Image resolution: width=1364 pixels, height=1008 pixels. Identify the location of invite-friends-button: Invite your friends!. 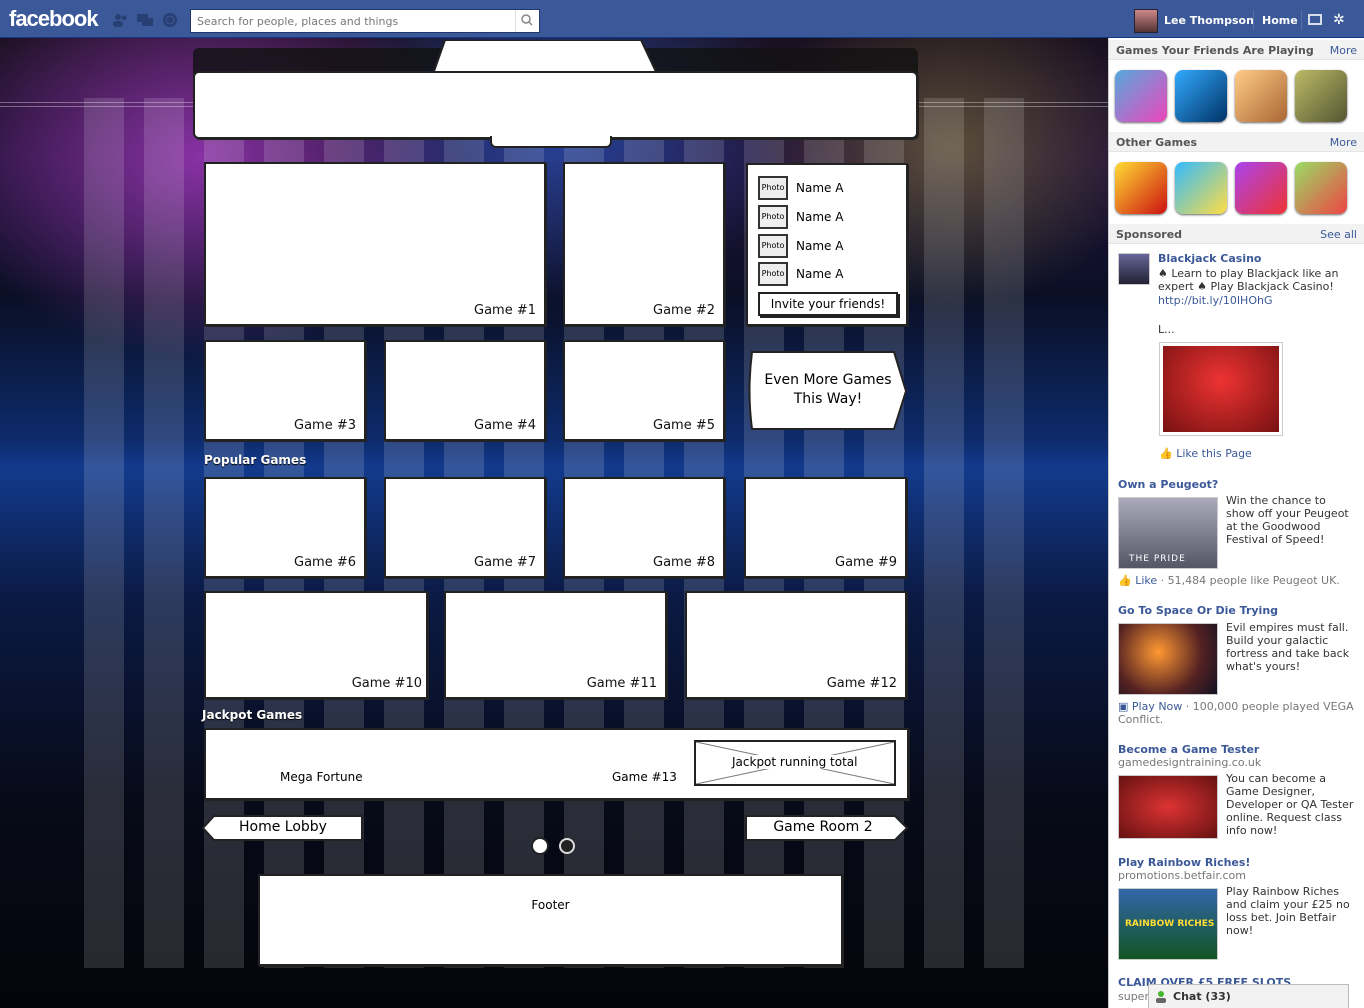
(828, 304).